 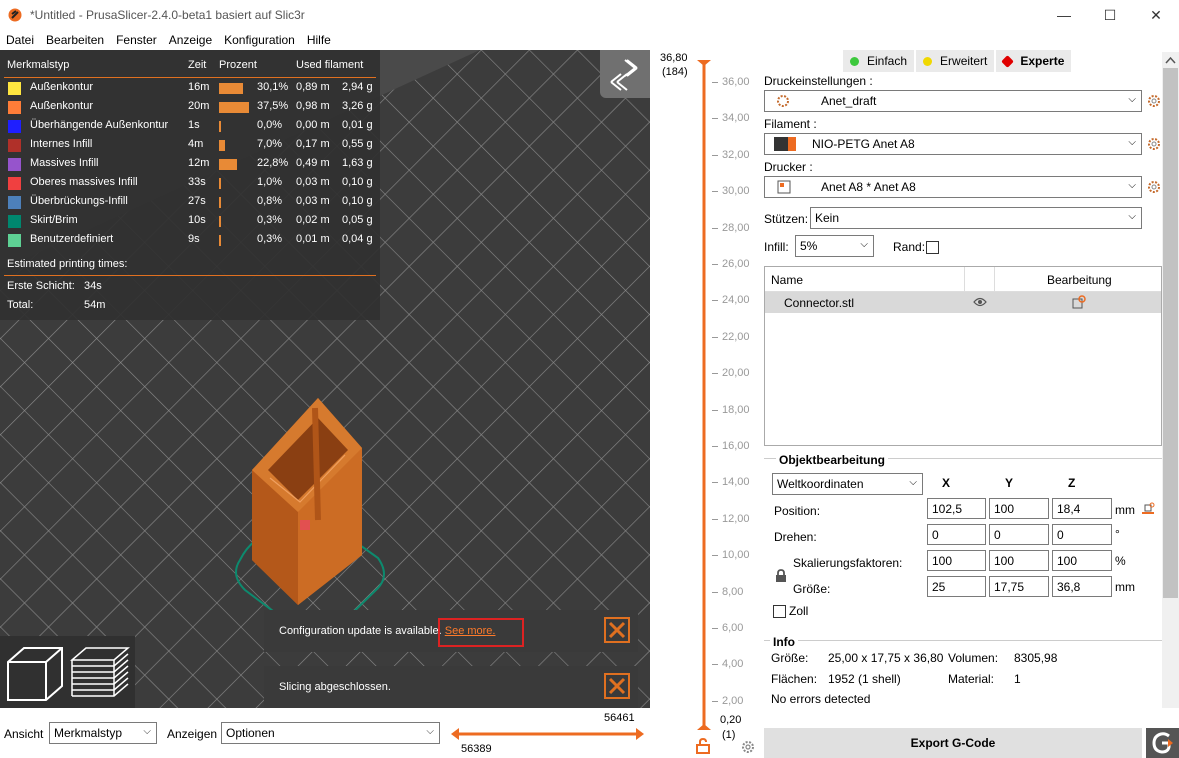 I want to click on object-list: Name Bearbeitung Connector.stl, so click(x=963, y=356).